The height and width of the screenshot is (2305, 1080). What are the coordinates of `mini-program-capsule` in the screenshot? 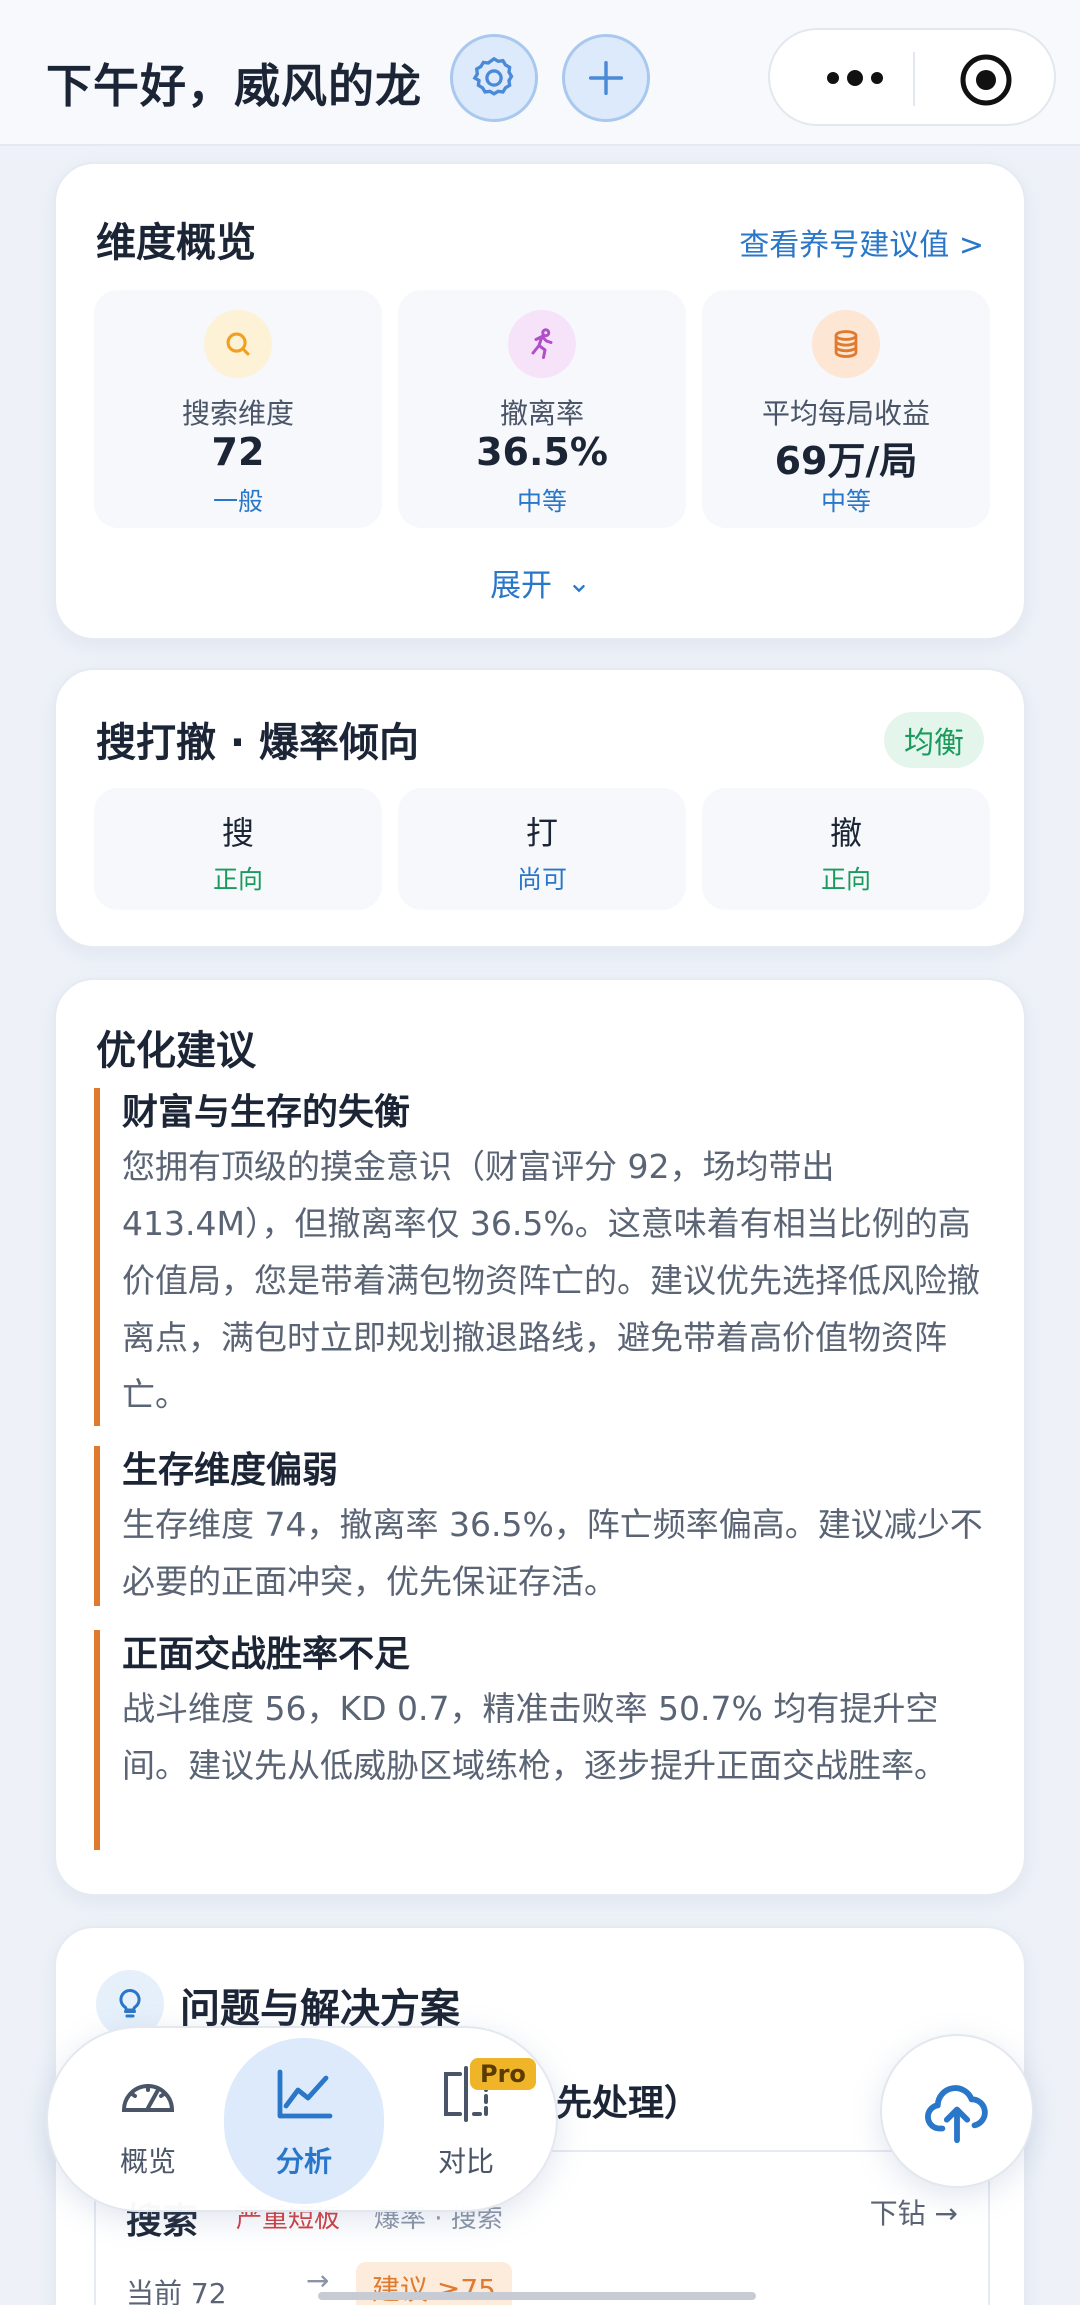 It's located at (912, 77).